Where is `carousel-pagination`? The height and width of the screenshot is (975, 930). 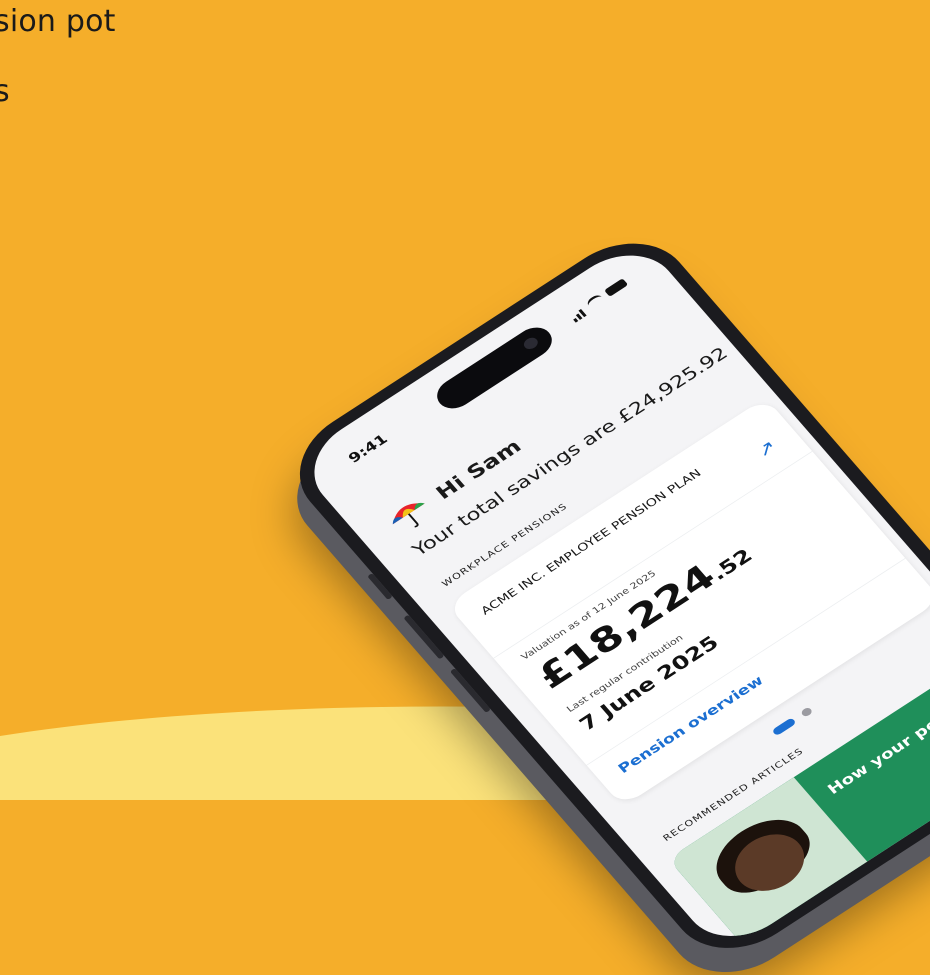 carousel-pagination is located at coordinates (792, 721).